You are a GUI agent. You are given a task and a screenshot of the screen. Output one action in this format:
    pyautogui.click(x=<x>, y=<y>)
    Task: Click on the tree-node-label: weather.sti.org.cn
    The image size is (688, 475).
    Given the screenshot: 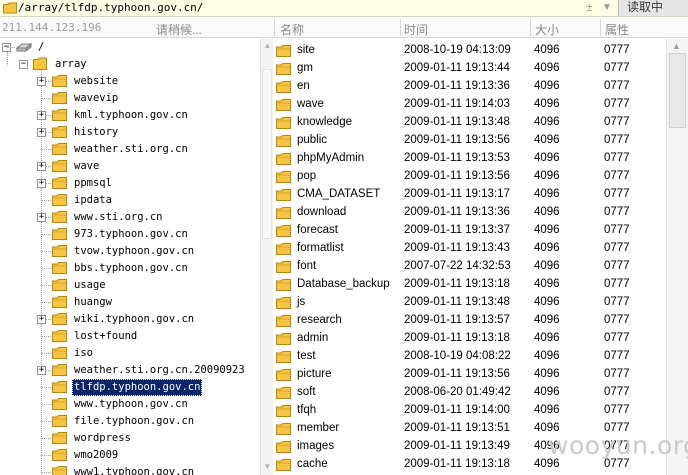 What is the action you would take?
    pyautogui.click(x=131, y=149)
    